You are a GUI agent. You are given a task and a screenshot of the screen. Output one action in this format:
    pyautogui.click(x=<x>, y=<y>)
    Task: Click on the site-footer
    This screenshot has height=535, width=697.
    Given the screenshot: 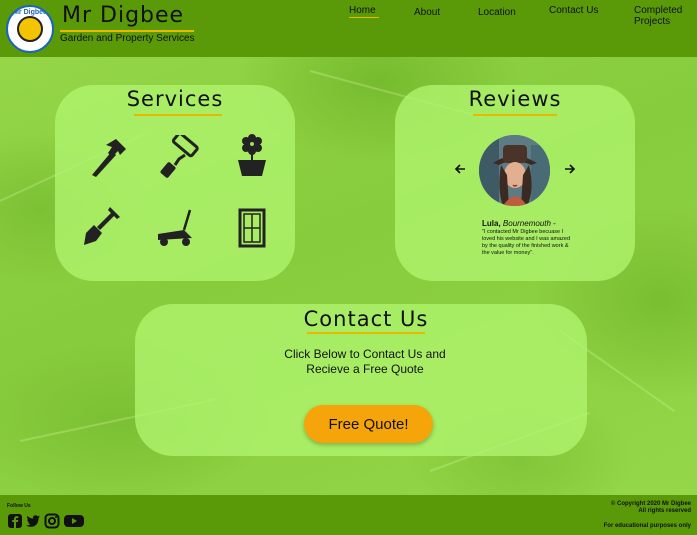 What is the action you would take?
    pyautogui.click(x=348, y=515)
    